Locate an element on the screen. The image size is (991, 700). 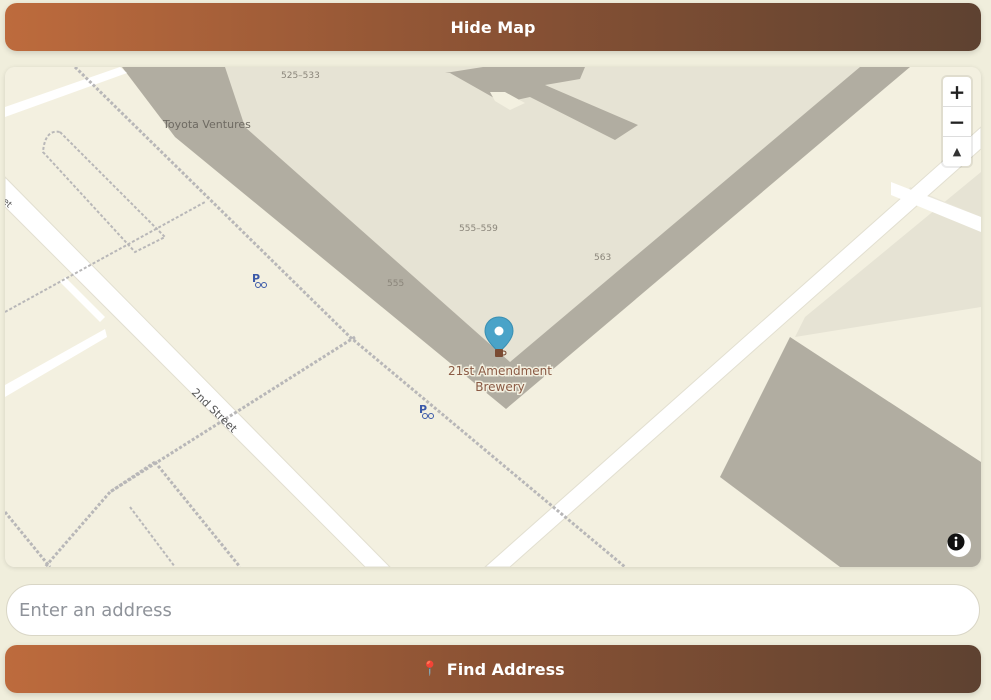
pin-icon: 📍 is located at coordinates (430, 669).